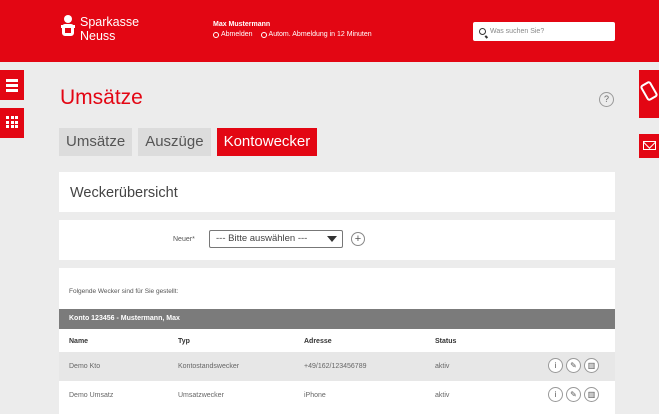 Image resolution: width=659 pixels, height=414 pixels. I want to click on col-adresse: Adresse, so click(318, 341).